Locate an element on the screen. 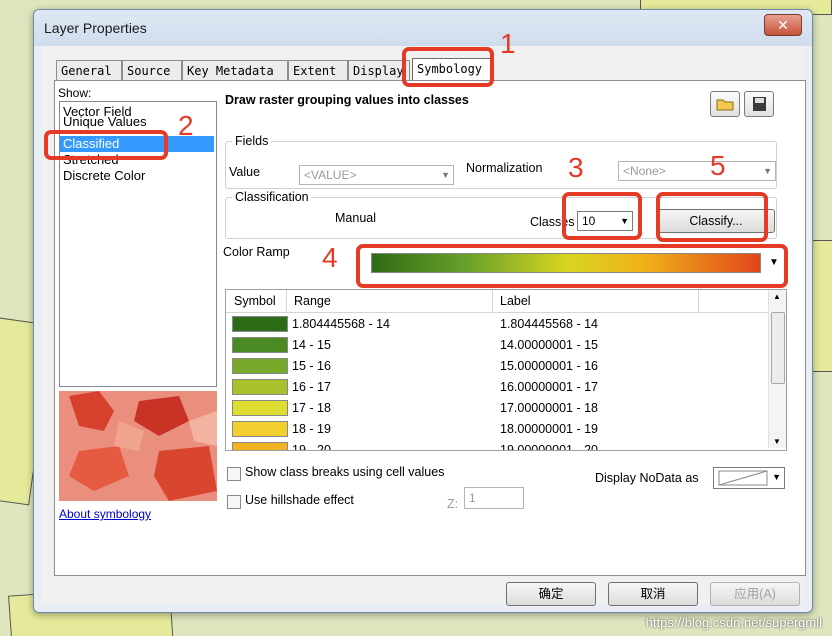 The image size is (832, 636). label-cell: 14.00000001 - 15 is located at coordinates (549, 345).